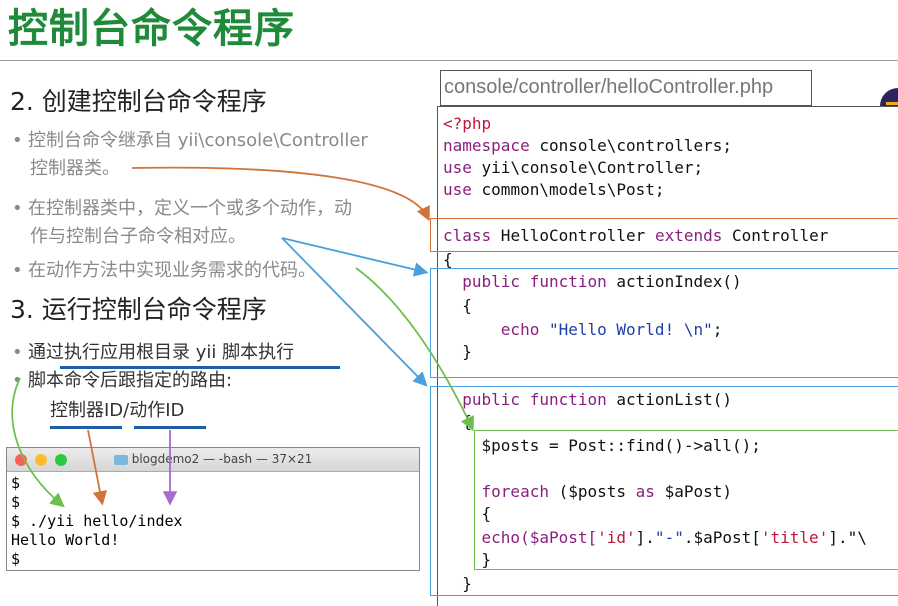 The image size is (898, 606). What do you see at coordinates (354, 312) in the screenshot?
I see `blue-arrow-list` at bounding box center [354, 312].